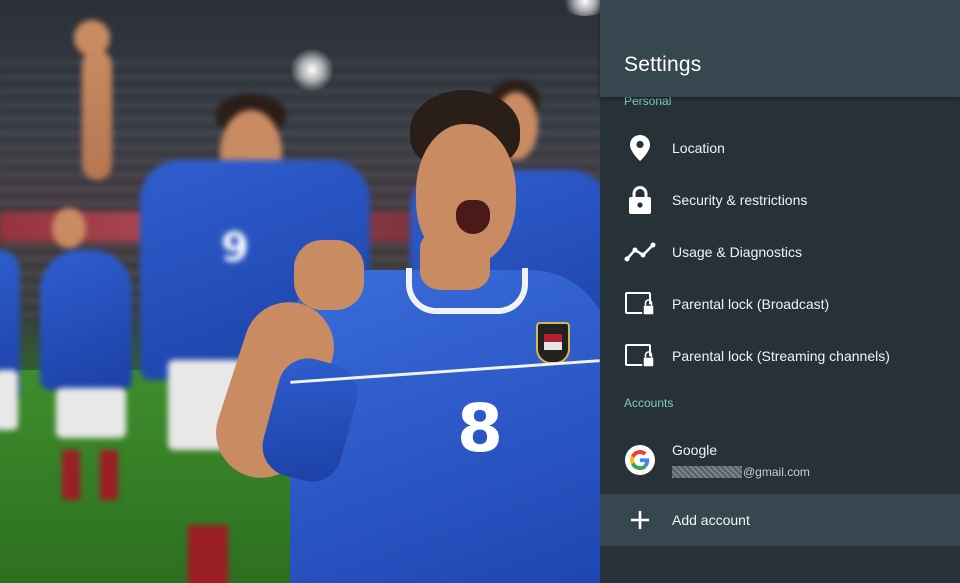 The height and width of the screenshot is (583, 960). I want to click on jersey-number-back: 9, so click(235, 248).